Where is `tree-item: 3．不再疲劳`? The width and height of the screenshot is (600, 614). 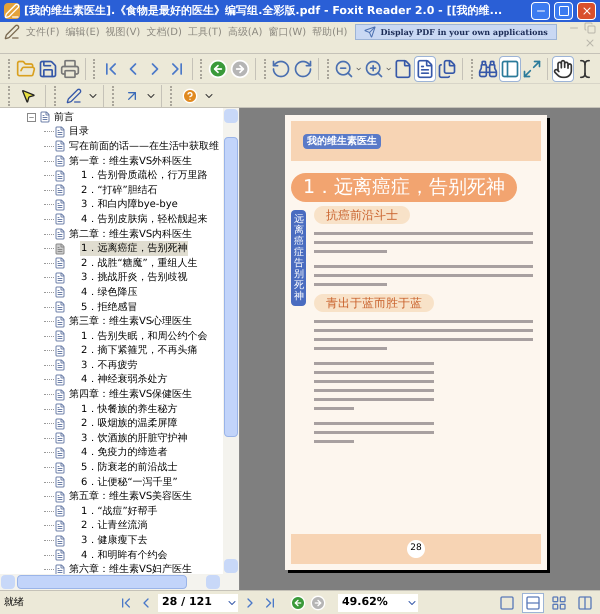 tree-item: 3．不再疲劳 is located at coordinates (109, 365).